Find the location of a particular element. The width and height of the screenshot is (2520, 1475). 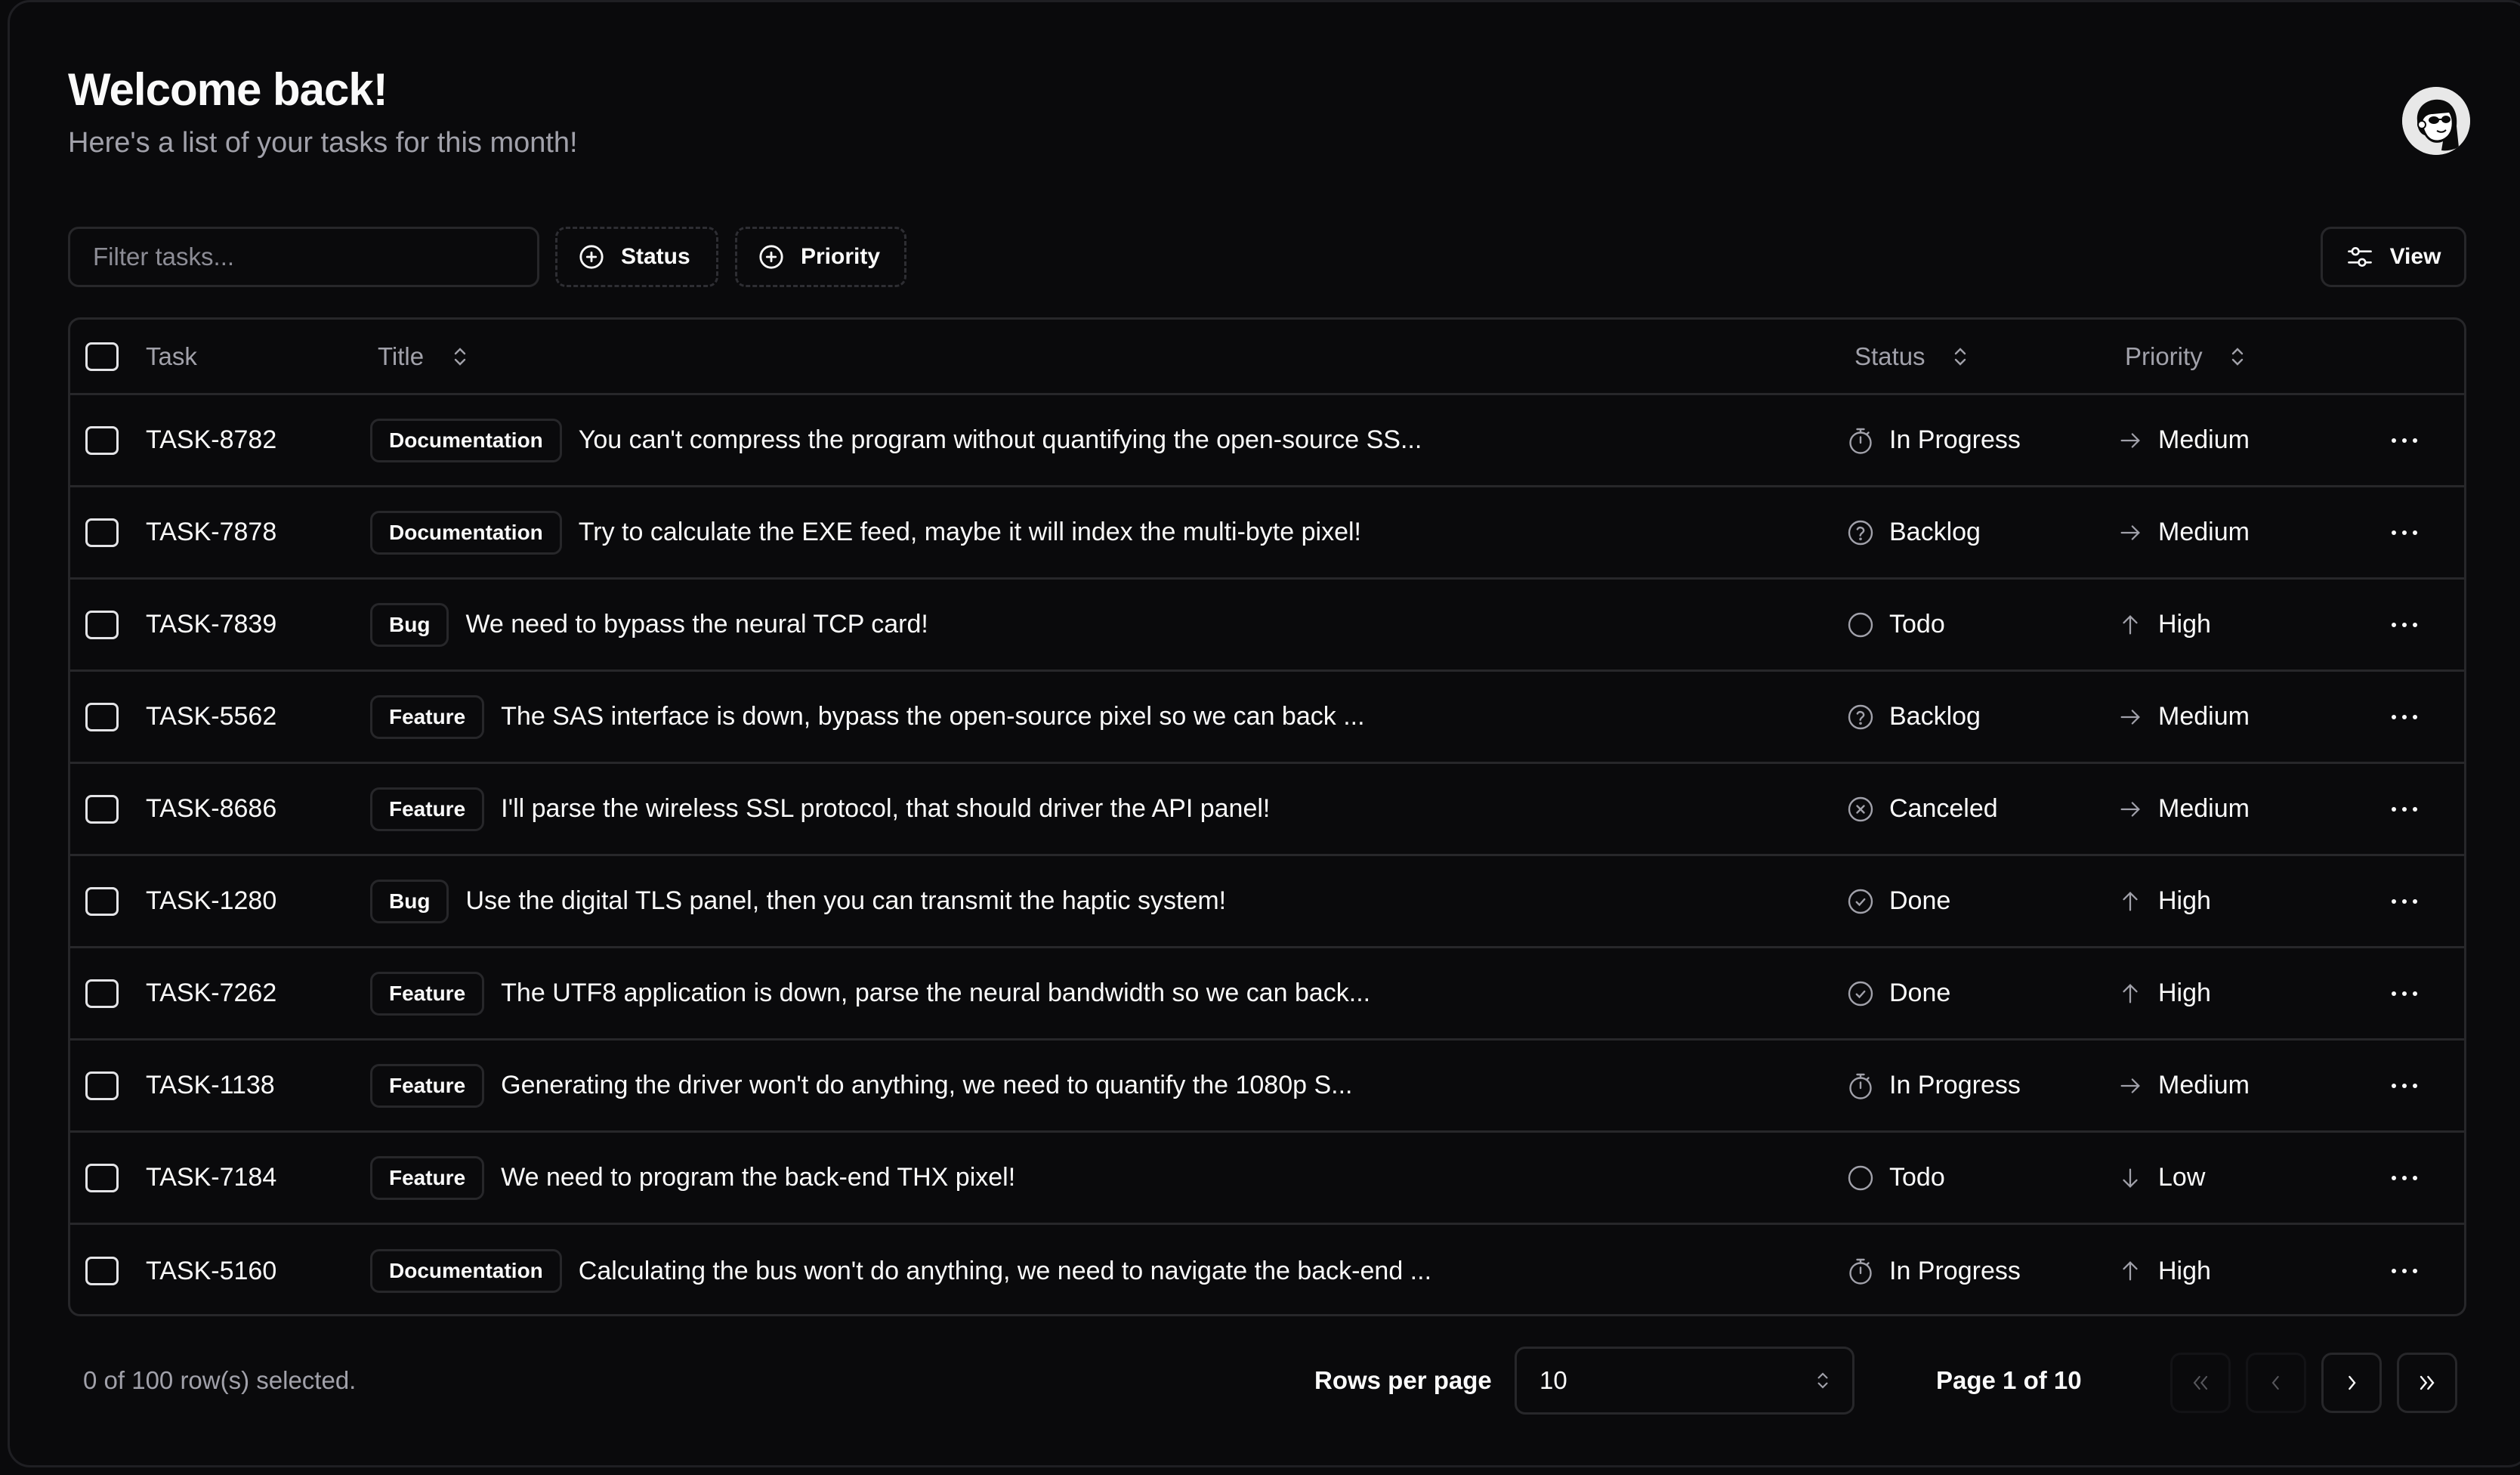

rows-per-page-label: Rows per page is located at coordinates (1403, 1380).